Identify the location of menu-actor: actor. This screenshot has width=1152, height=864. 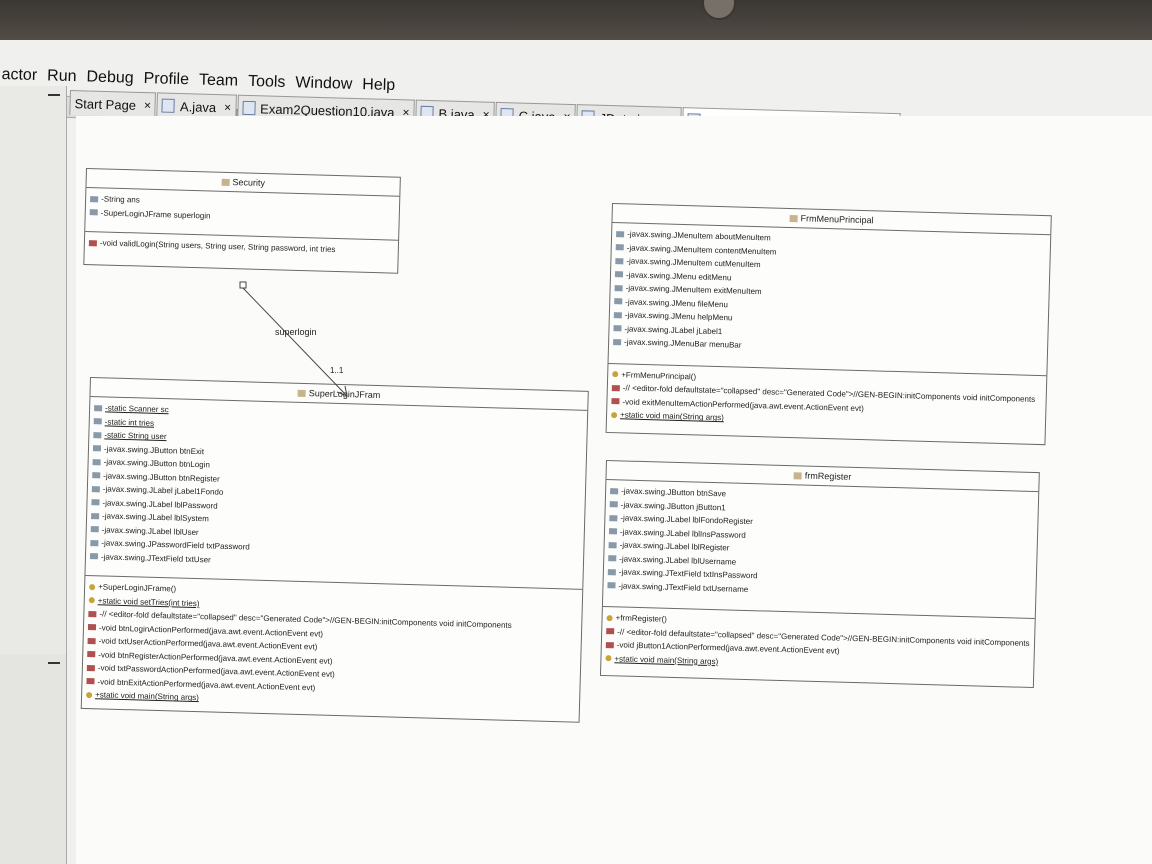
(19, 75).